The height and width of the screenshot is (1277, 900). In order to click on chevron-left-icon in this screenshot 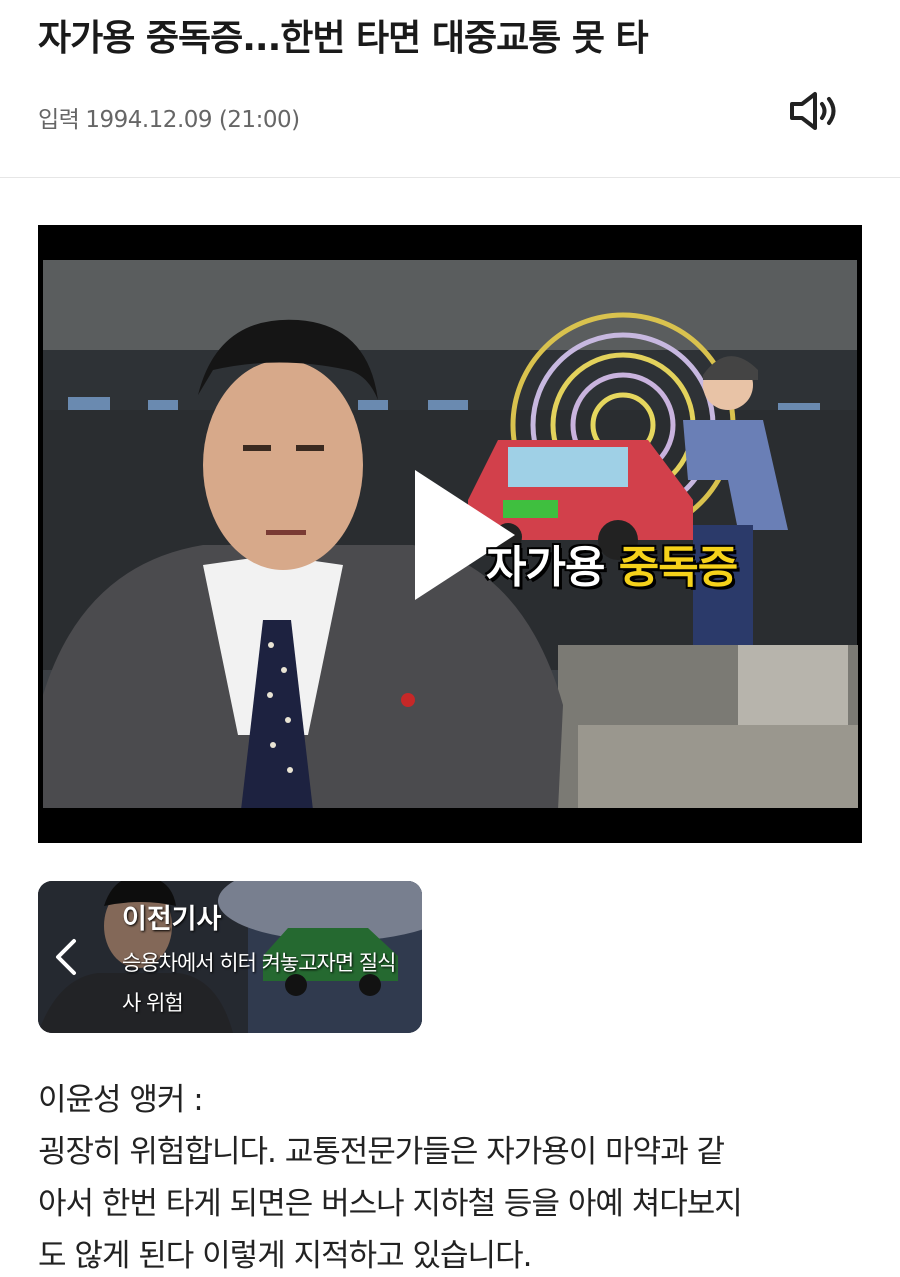, I will do `click(66, 957)`.